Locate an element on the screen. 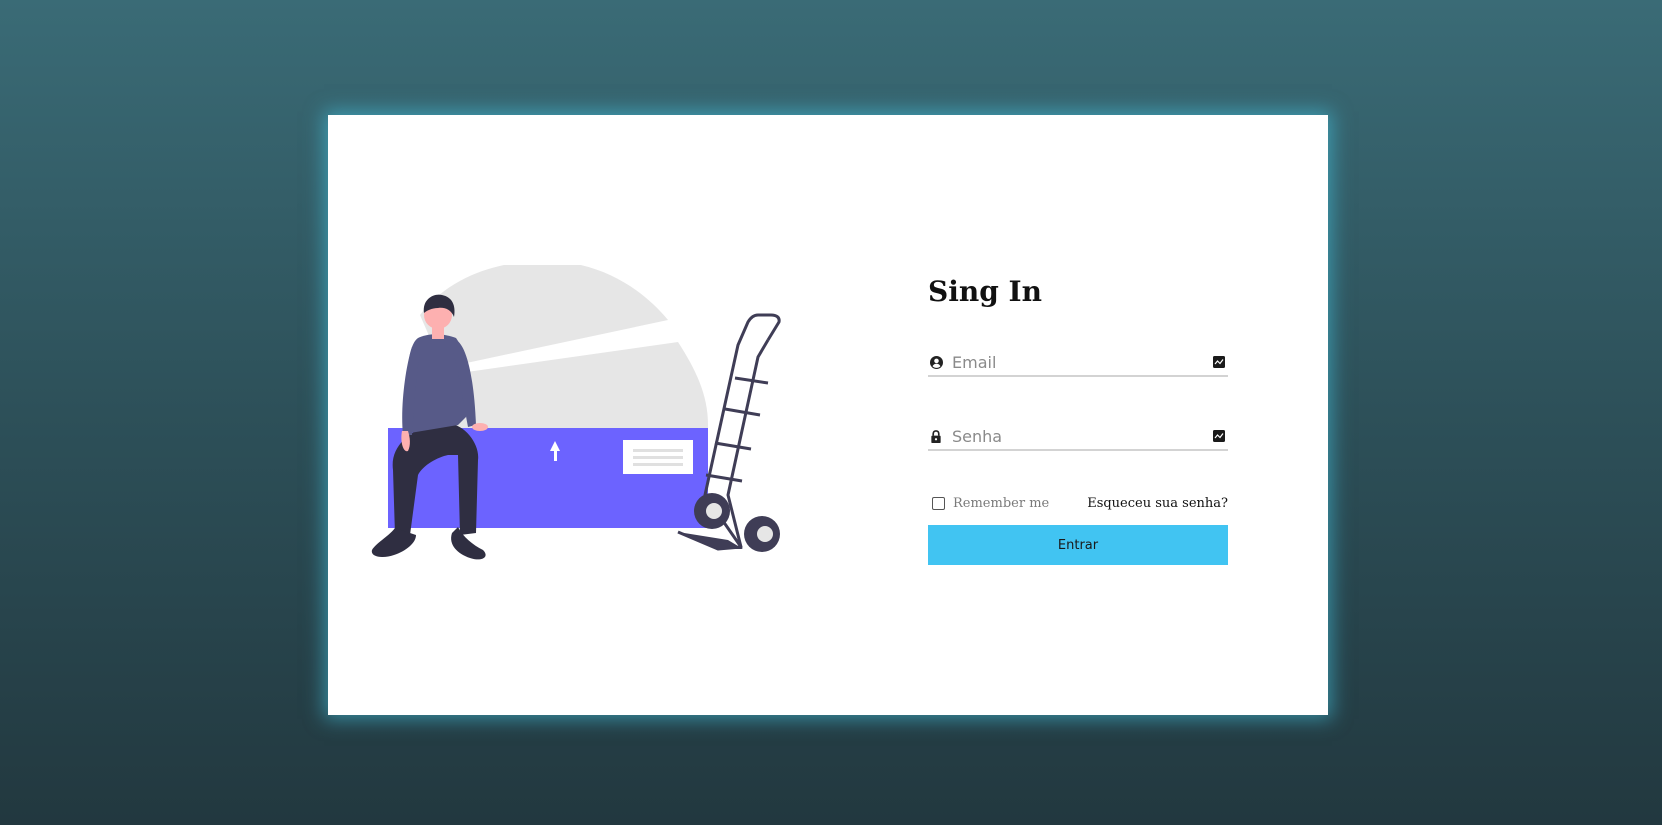 This screenshot has height=825, width=1662. password-input is located at coordinates (1082, 436).